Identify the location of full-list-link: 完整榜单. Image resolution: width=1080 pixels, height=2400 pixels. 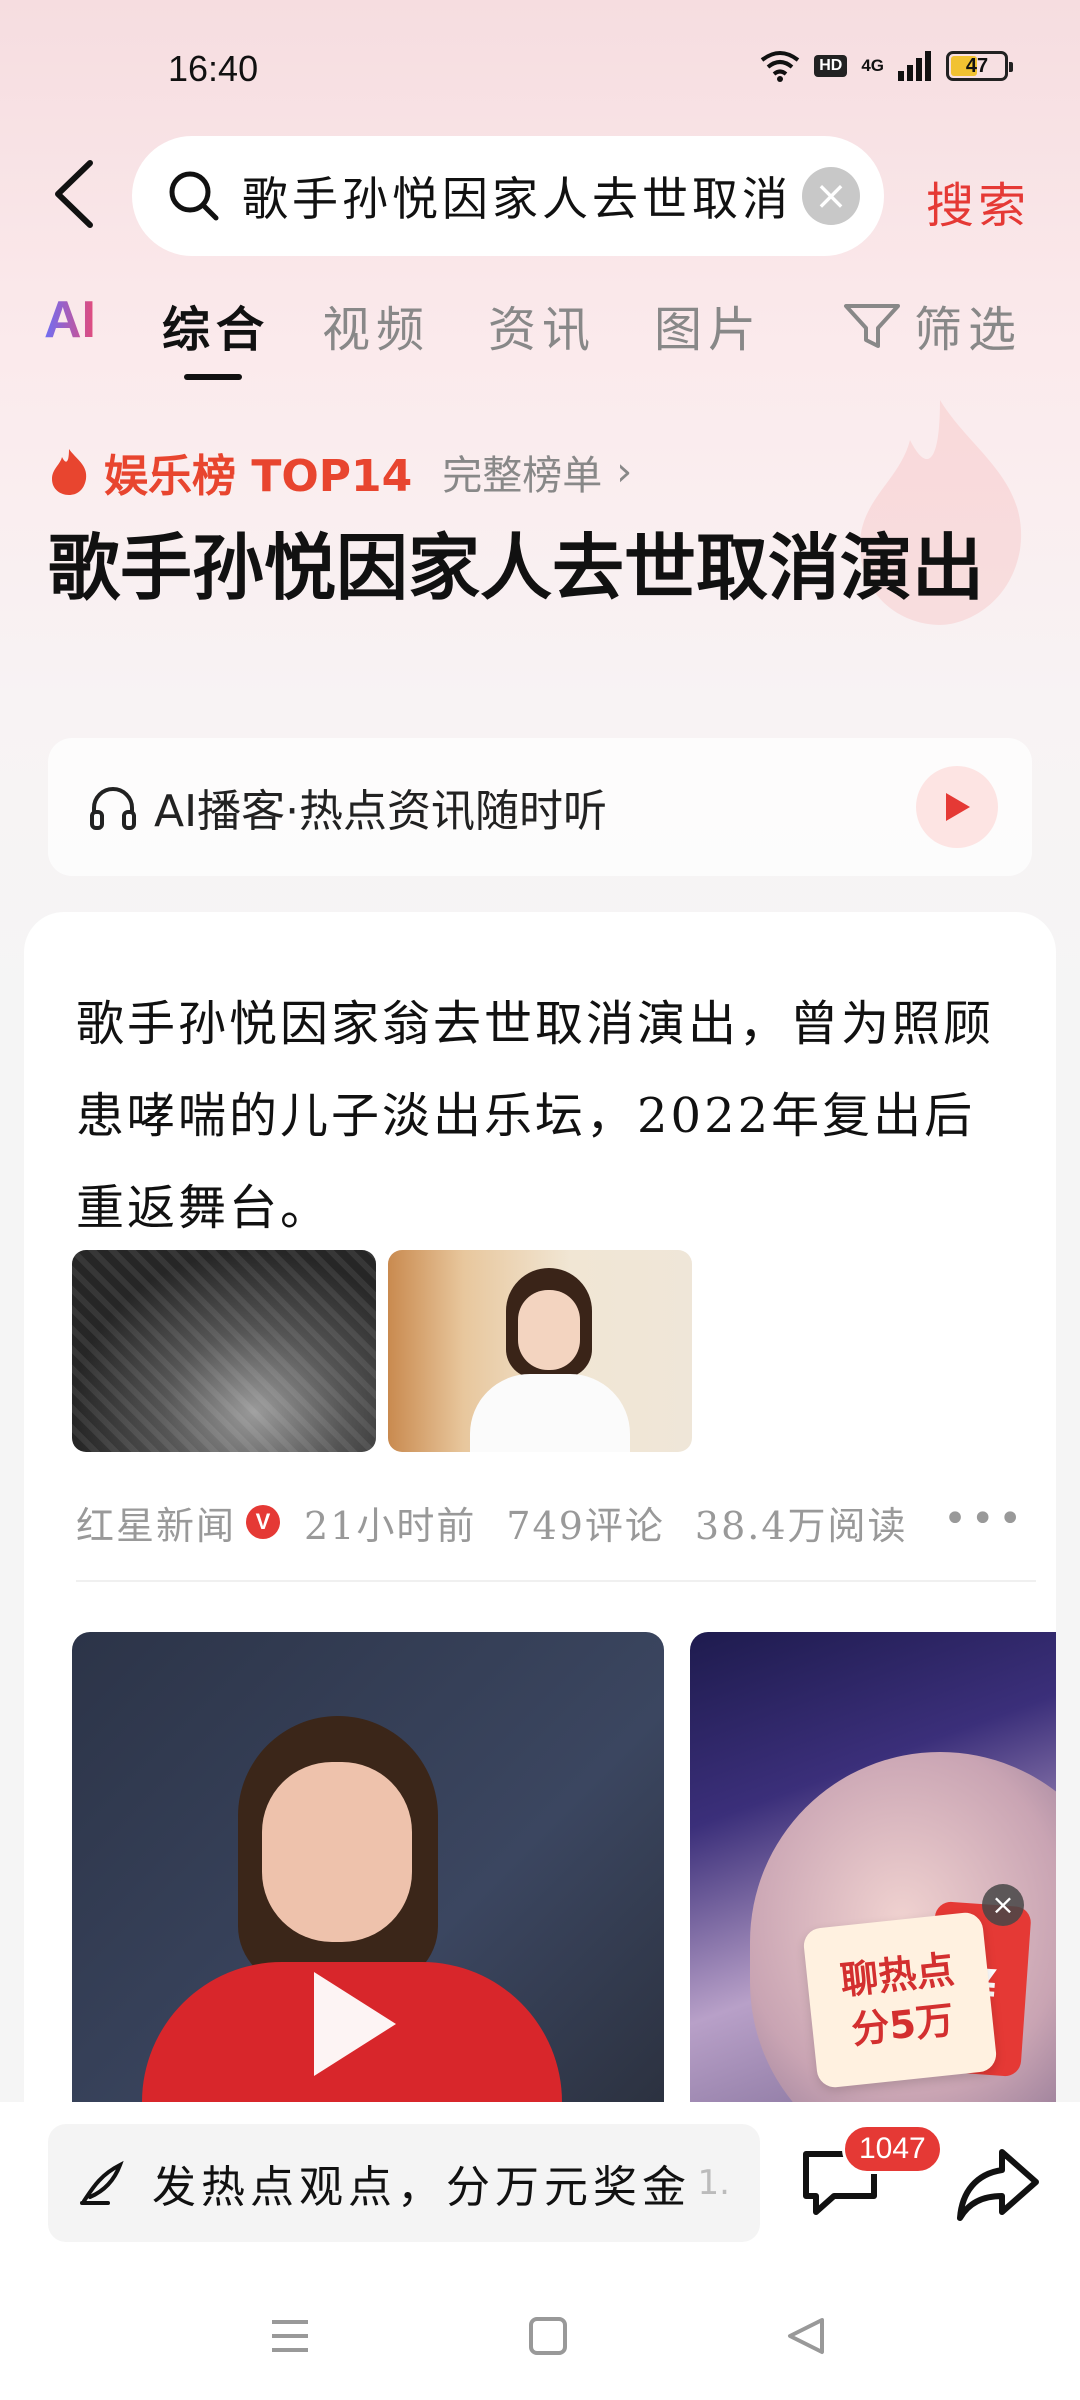
(522, 472).